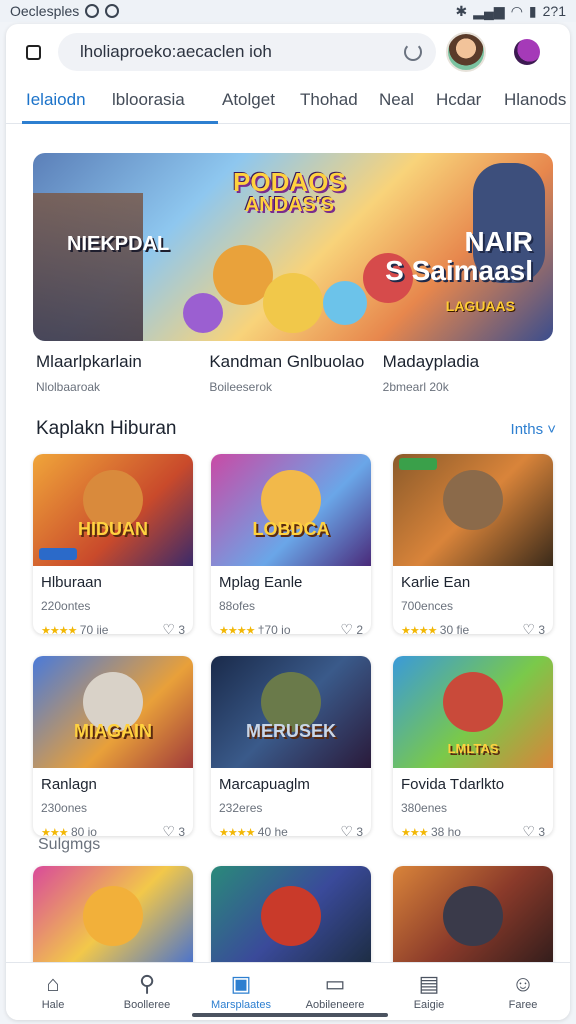  Describe the element at coordinates (431, 361) in the screenshot. I see `featured-title: Madaypladia` at that location.